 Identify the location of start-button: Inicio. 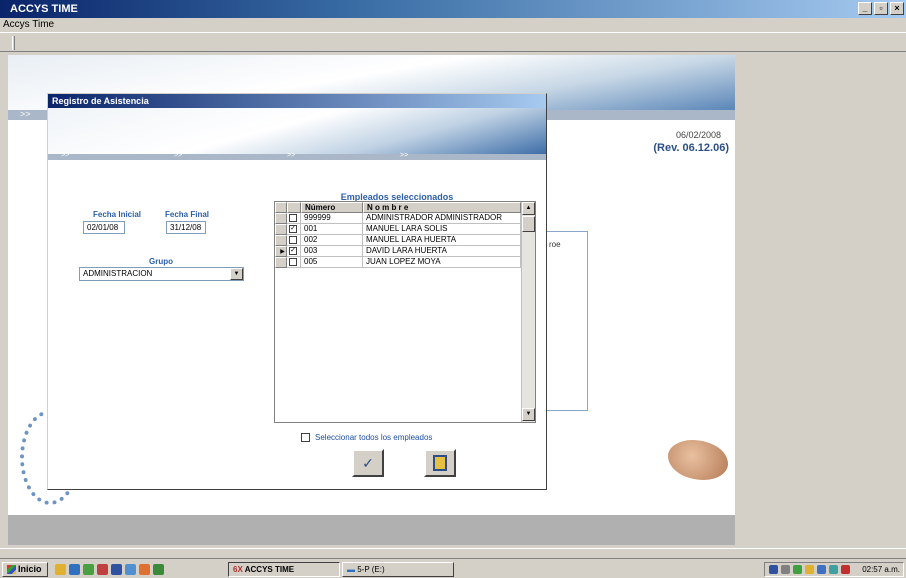
(25, 569).